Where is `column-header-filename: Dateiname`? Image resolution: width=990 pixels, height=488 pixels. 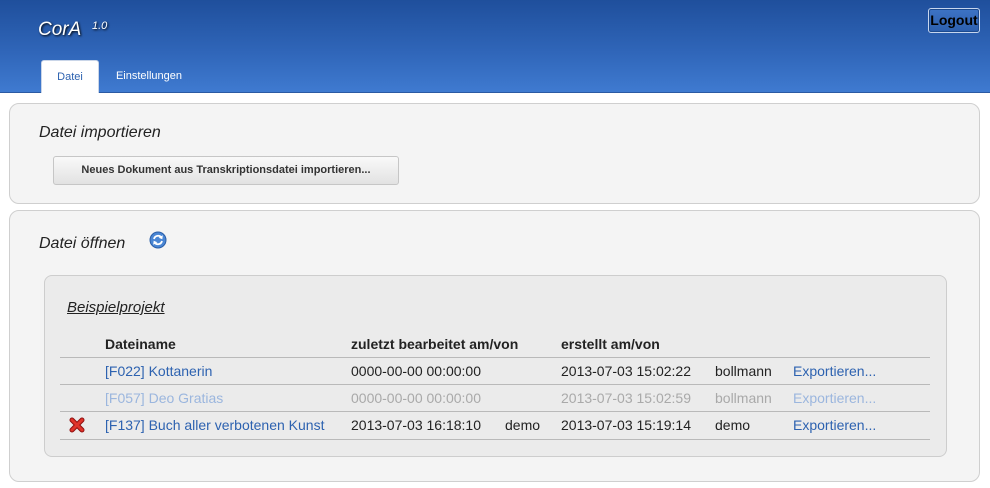 column-header-filename: Dateiname is located at coordinates (140, 344).